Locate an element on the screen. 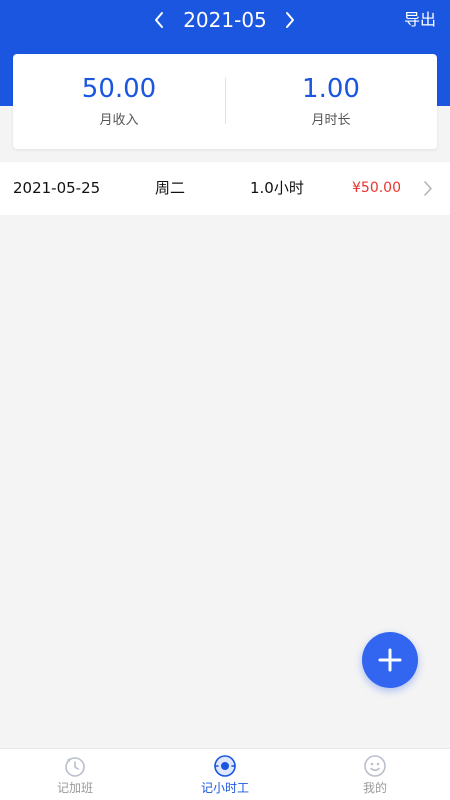  record-hours: 1.0小时 is located at coordinates (277, 188).